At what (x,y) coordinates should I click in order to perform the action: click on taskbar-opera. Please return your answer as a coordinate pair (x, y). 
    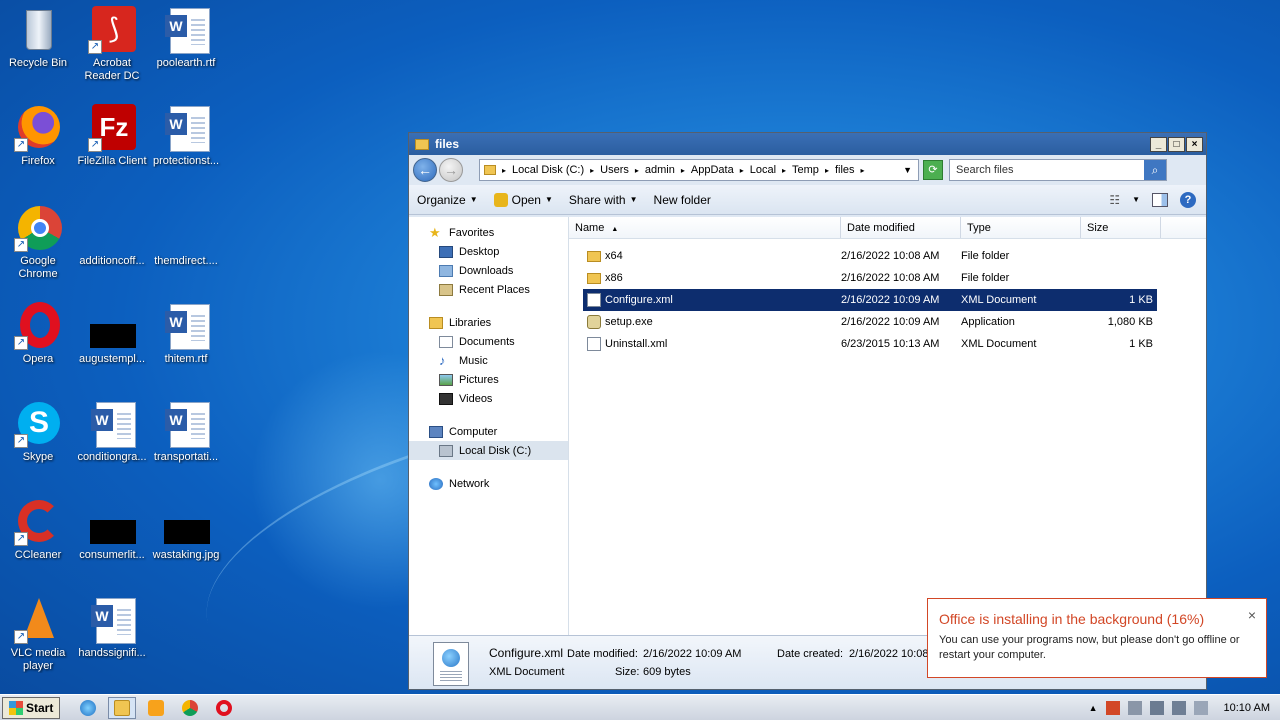
    Looking at the image, I should click on (224, 708).